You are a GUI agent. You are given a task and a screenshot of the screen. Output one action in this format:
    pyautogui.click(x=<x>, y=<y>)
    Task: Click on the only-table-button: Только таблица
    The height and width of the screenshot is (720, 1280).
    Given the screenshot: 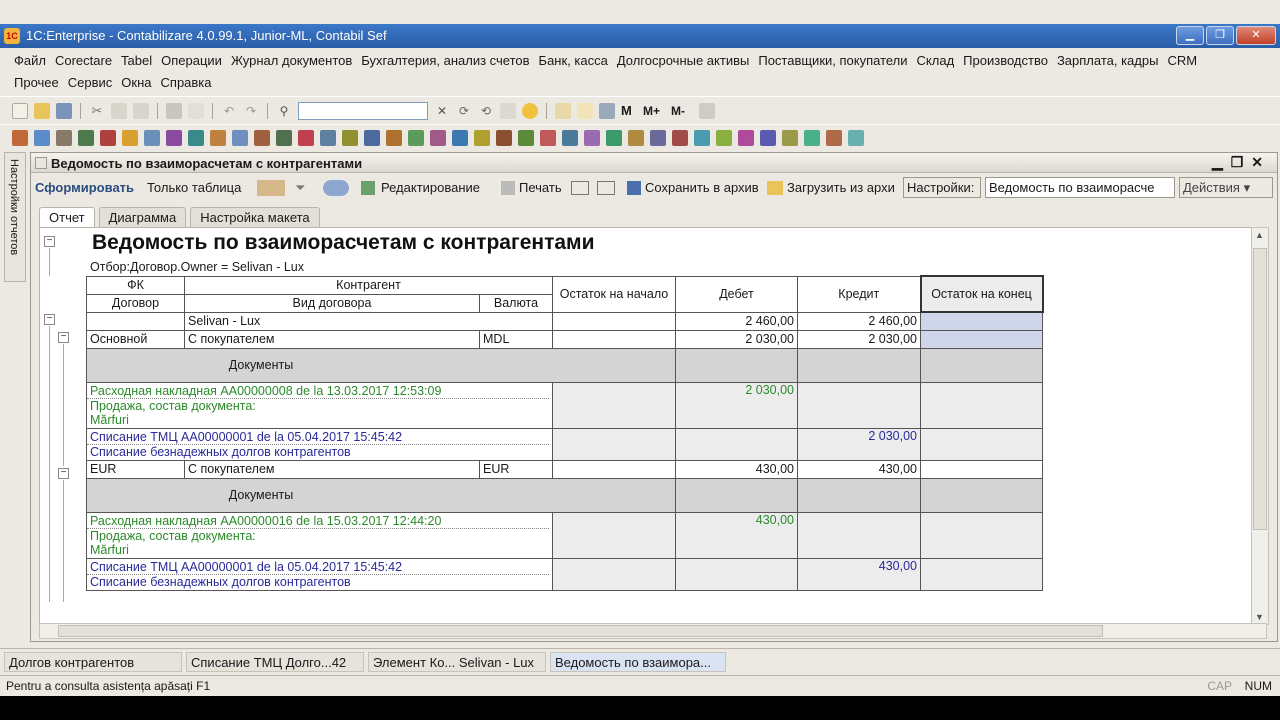 What is the action you would take?
    pyautogui.click(x=194, y=187)
    